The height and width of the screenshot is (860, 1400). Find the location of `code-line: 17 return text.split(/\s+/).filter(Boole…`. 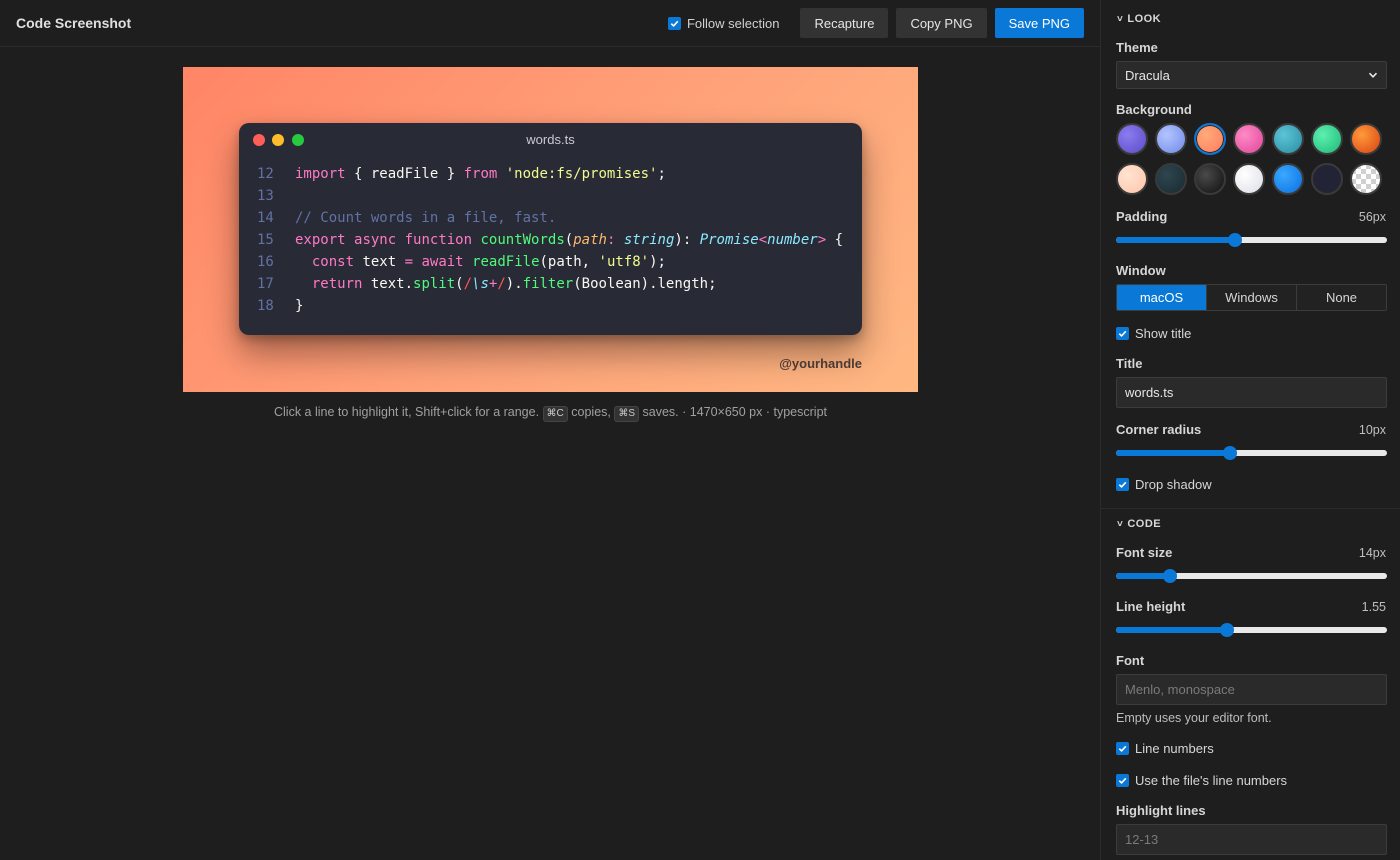

code-line: 17 return text.split(/\s+/).filter(Boole… is located at coordinates (550, 284).